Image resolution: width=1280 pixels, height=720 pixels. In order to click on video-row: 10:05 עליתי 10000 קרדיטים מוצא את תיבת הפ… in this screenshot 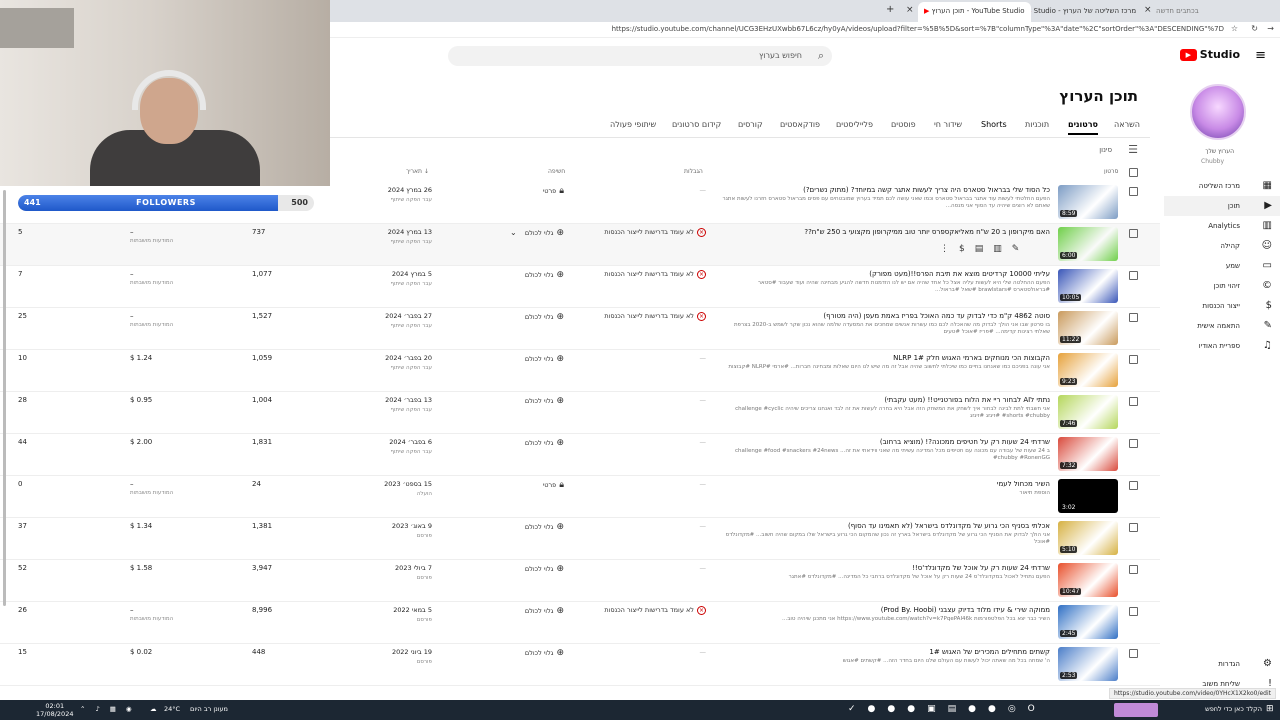, I will do `click(580, 287)`.